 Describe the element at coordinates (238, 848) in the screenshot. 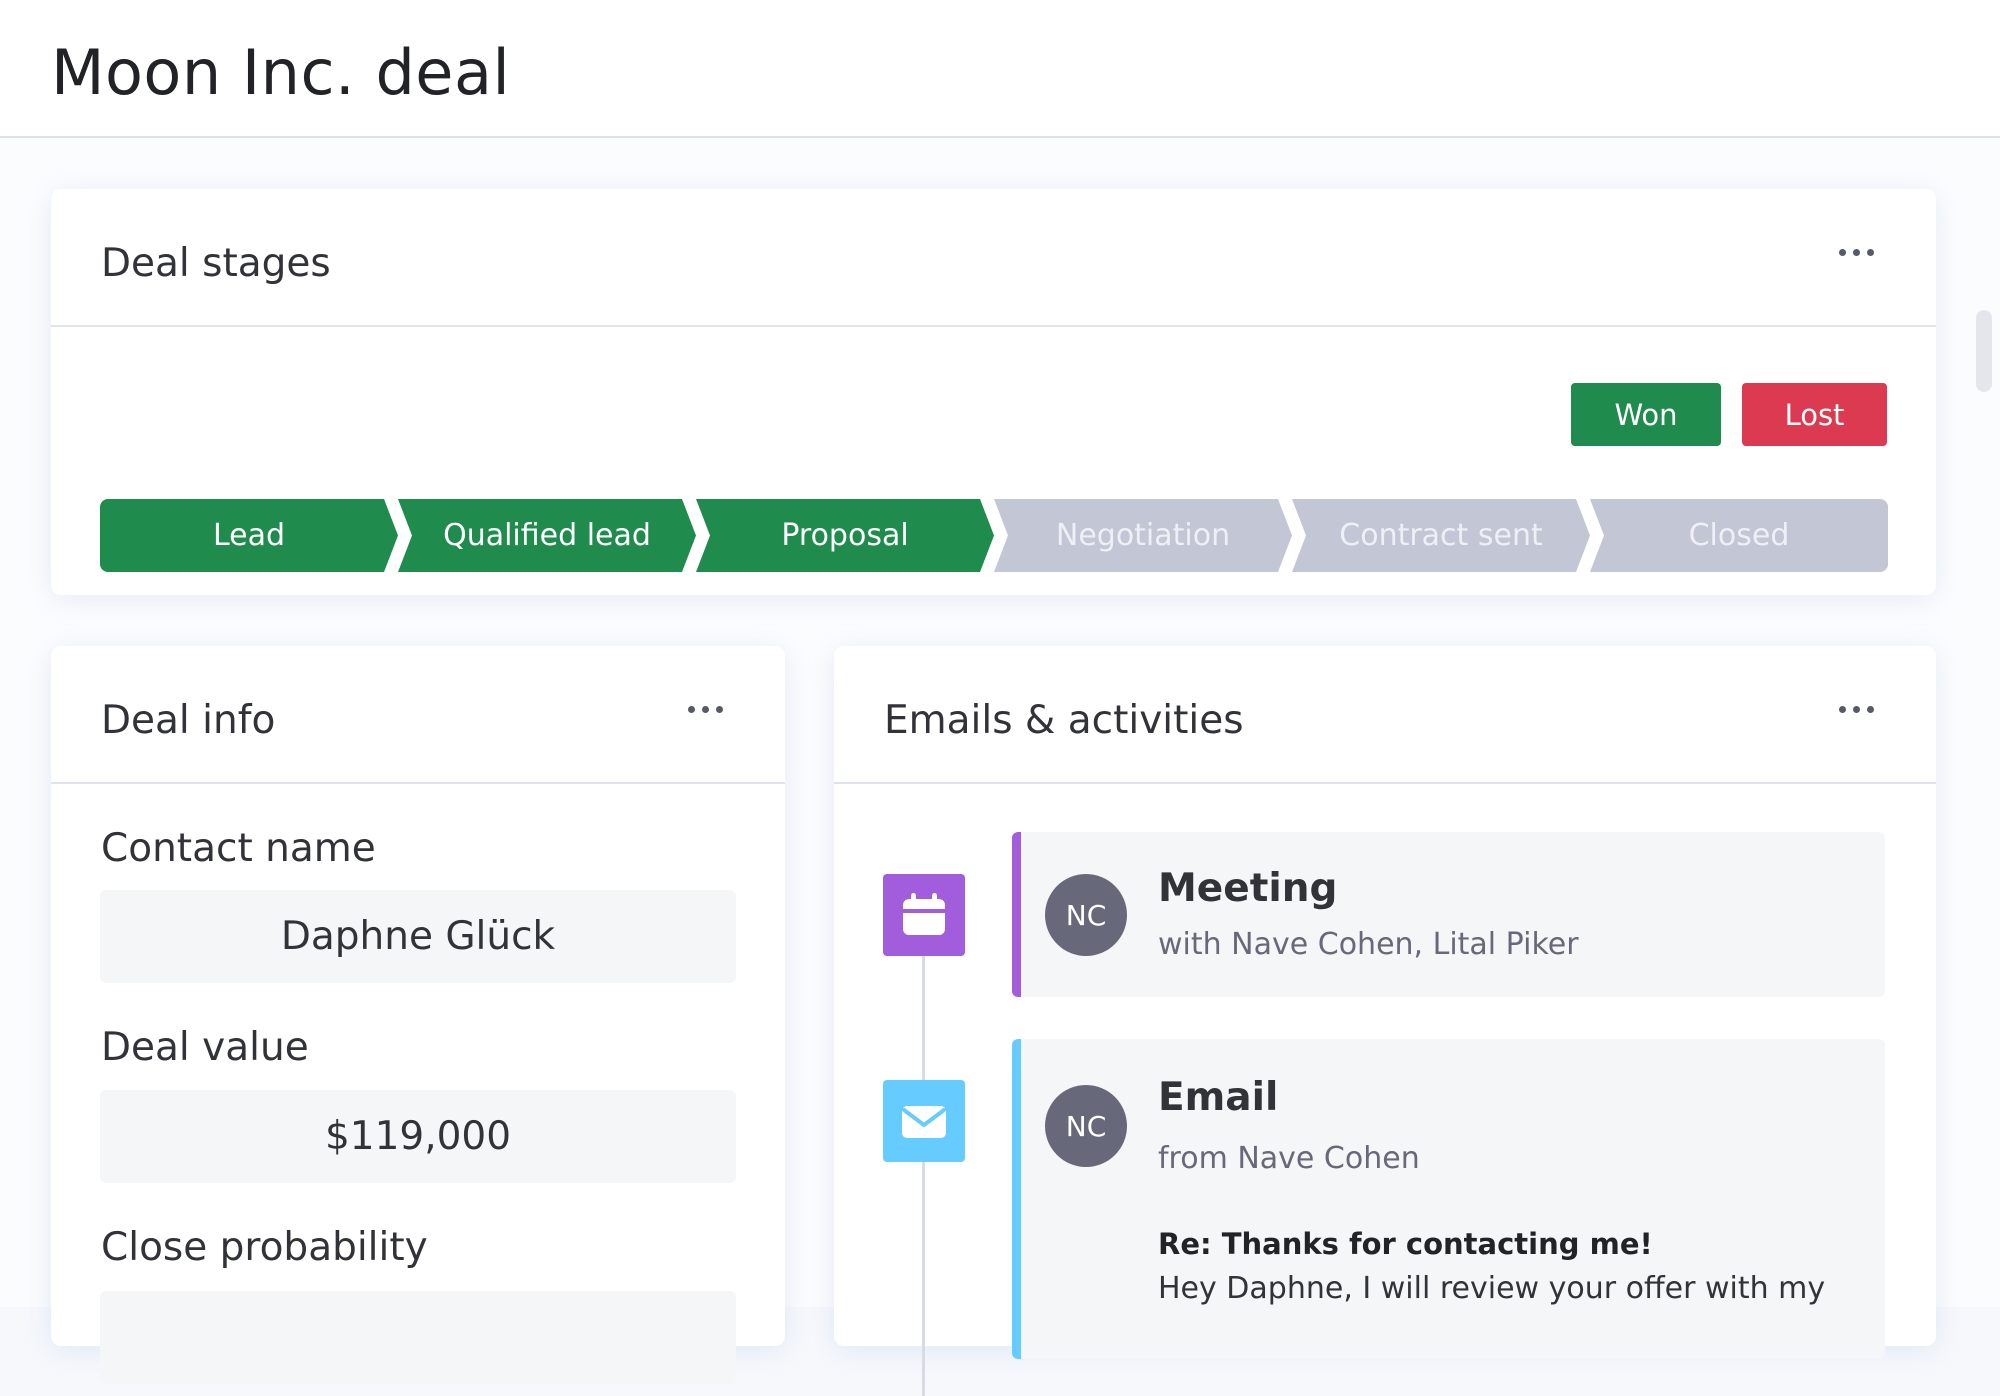

I see `contact-name-label: Contact name` at that location.